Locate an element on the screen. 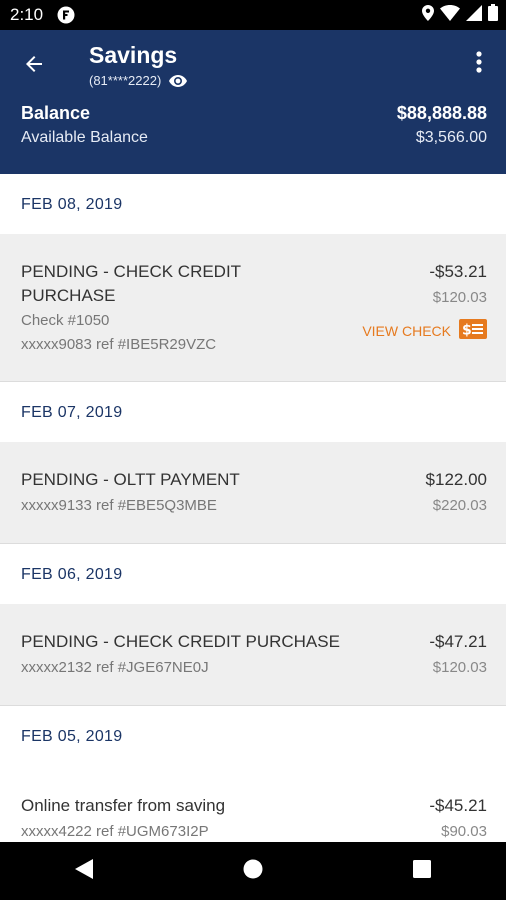 The image size is (506, 900). transaction-reference: xxxxx4222 ref #UGM673I2P is located at coordinates (115, 831).